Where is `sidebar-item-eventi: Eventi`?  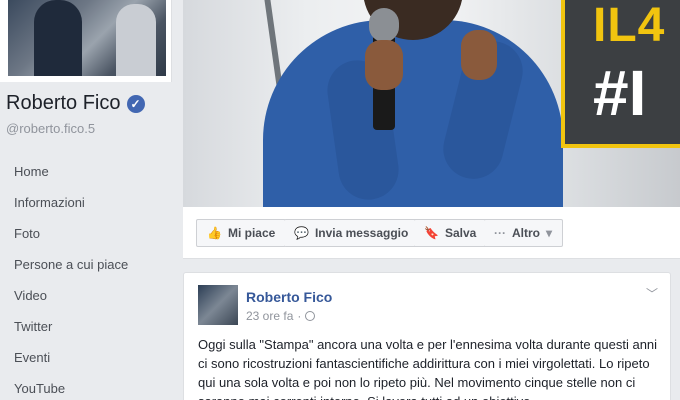 sidebar-item-eventi: Eventi is located at coordinates (86, 357).